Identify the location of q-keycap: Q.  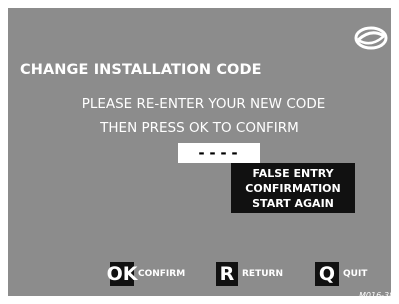
(327, 274).